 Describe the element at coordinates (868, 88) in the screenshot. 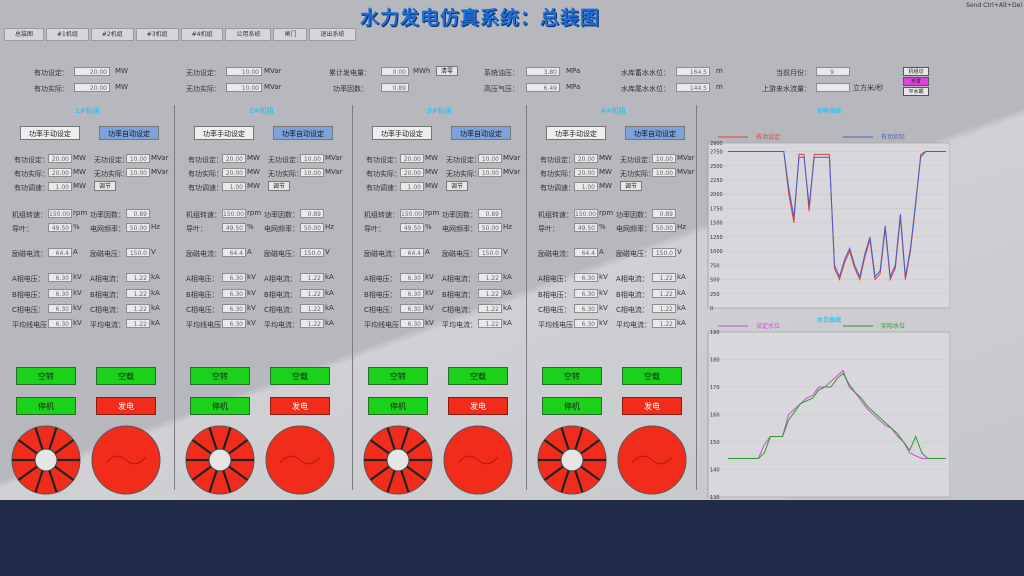

I see `inflow-unit: 立方米/秒` at that location.